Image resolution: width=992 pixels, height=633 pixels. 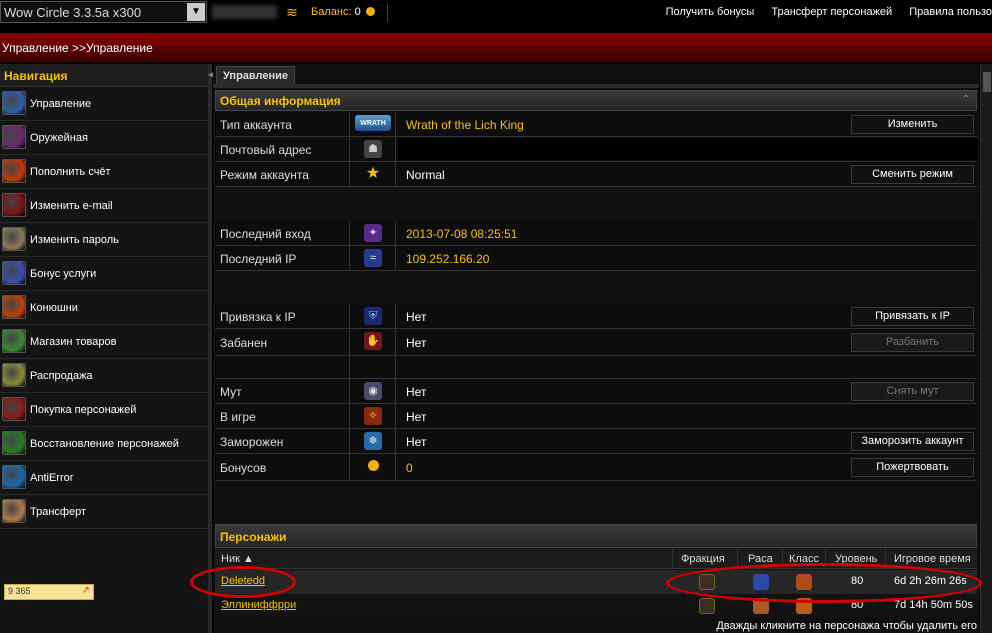 What do you see at coordinates (282, 342) in the screenshot?
I see `banned-label: Забанен` at bounding box center [282, 342].